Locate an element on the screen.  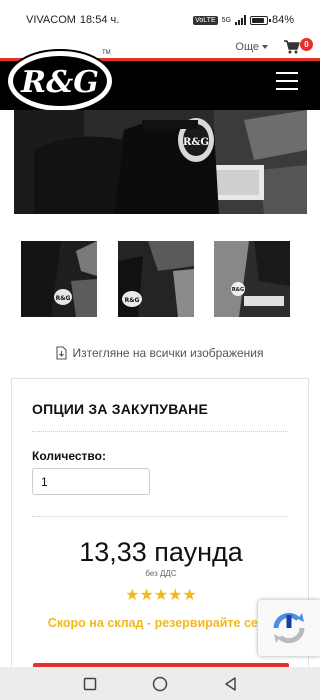
chevron-down-icon is located at coordinates (265, 47).